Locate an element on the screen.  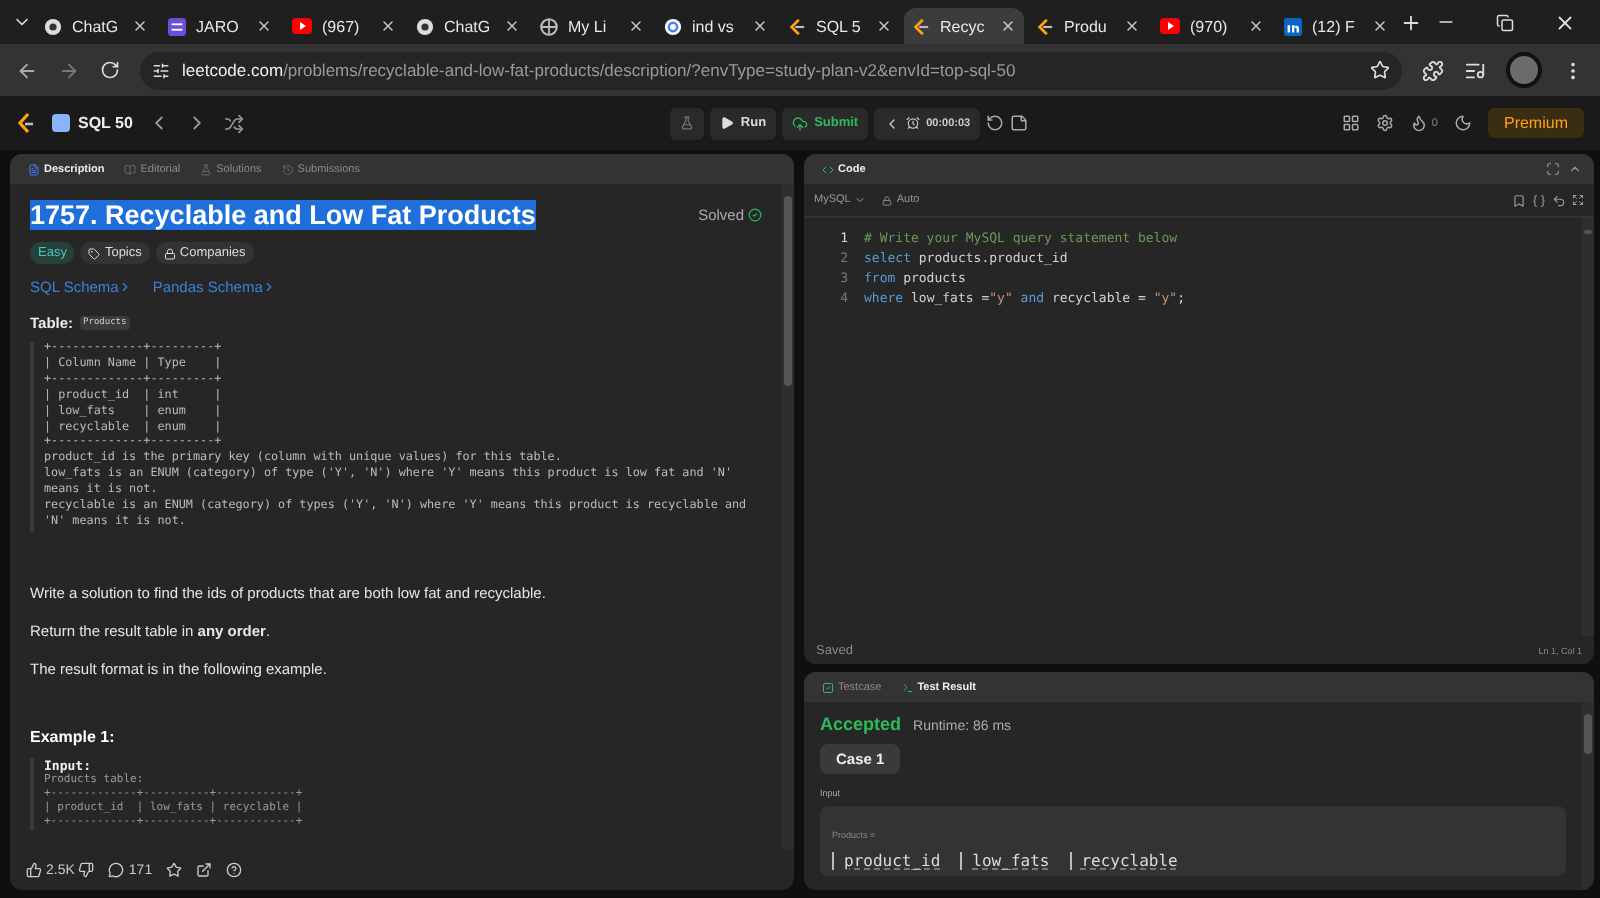
address-bar: leetcode.com/problems/recyclable-and-low-fat-products/description/?envType=study-plan-v2&envId=top-sql-50 is located at coordinates (771, 70).